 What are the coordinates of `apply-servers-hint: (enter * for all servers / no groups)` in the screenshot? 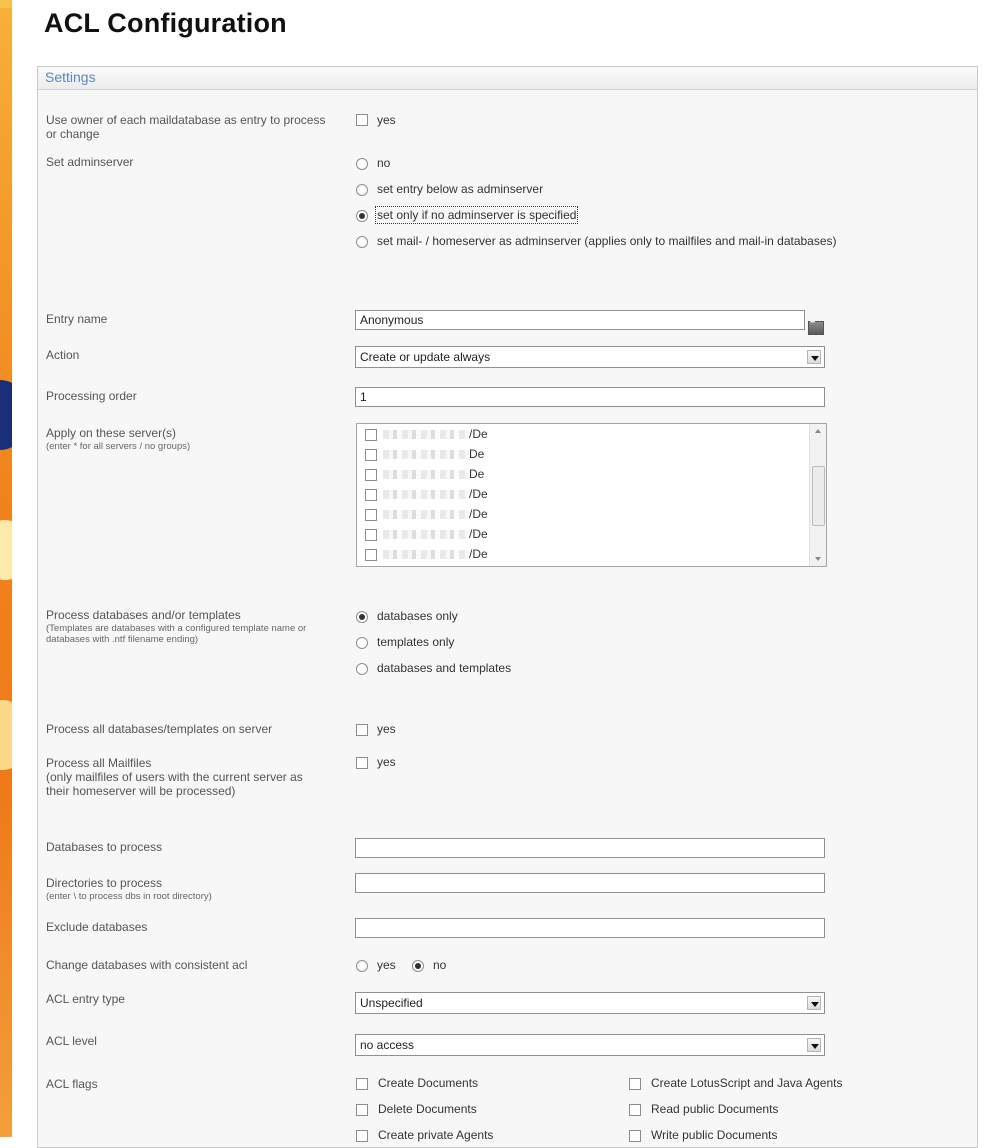 It's located at (118, 446).